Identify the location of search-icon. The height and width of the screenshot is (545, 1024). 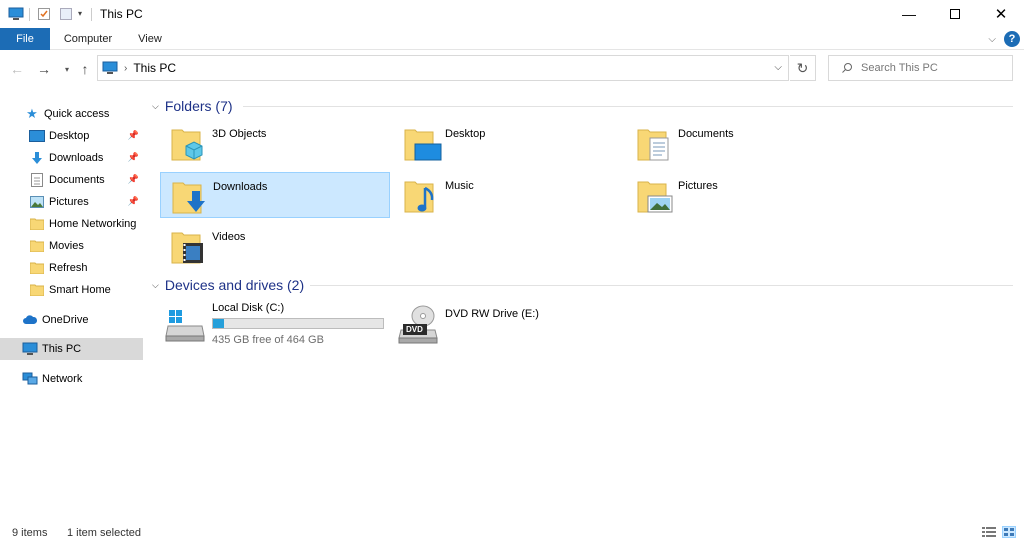
(847, 68).